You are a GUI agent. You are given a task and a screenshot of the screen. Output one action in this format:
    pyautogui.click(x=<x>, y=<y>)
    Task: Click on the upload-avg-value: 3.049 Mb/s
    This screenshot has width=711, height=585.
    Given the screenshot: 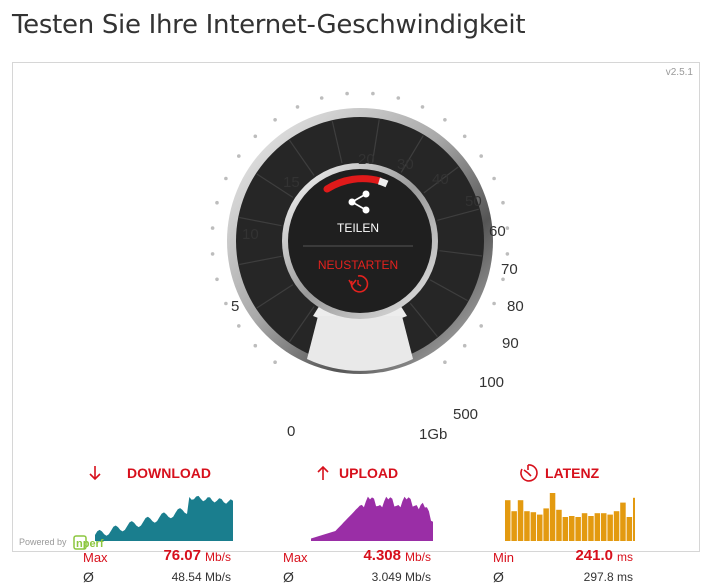 What is the action you would take?
    pyautogui.click(x=401, y=577)
    